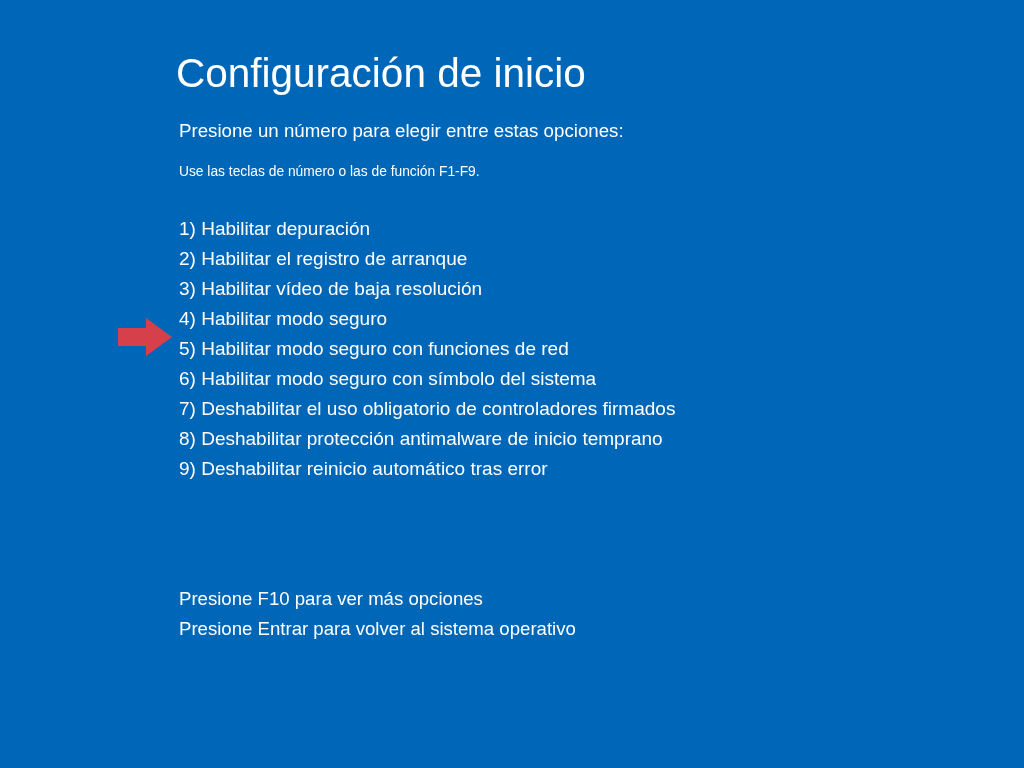 The width and height of the screenshot is (1024, 768). Describe the element at coordinates (374, 349) in the screenshot. I see `option-text: 5) Habilitar modo seguro con funciones de red` at that location.